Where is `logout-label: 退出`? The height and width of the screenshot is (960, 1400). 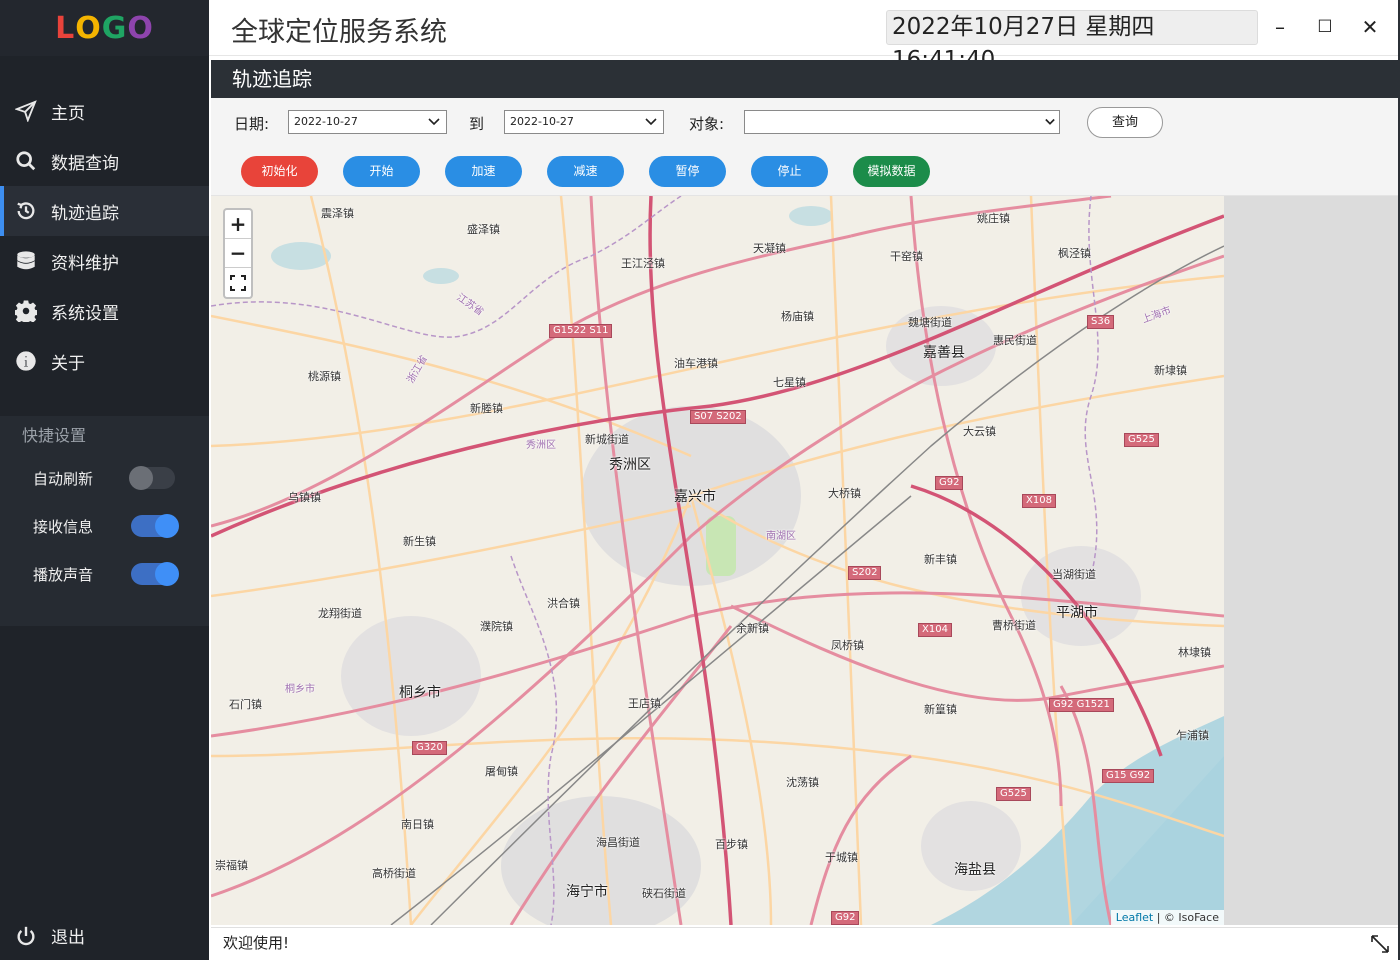
logout-label: 退出 is located at coordinates (68, 938).